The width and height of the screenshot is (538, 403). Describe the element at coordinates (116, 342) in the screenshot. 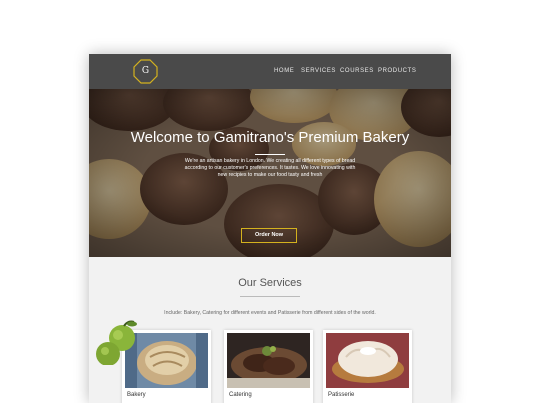

I see `green-apples-decoration` at that location.